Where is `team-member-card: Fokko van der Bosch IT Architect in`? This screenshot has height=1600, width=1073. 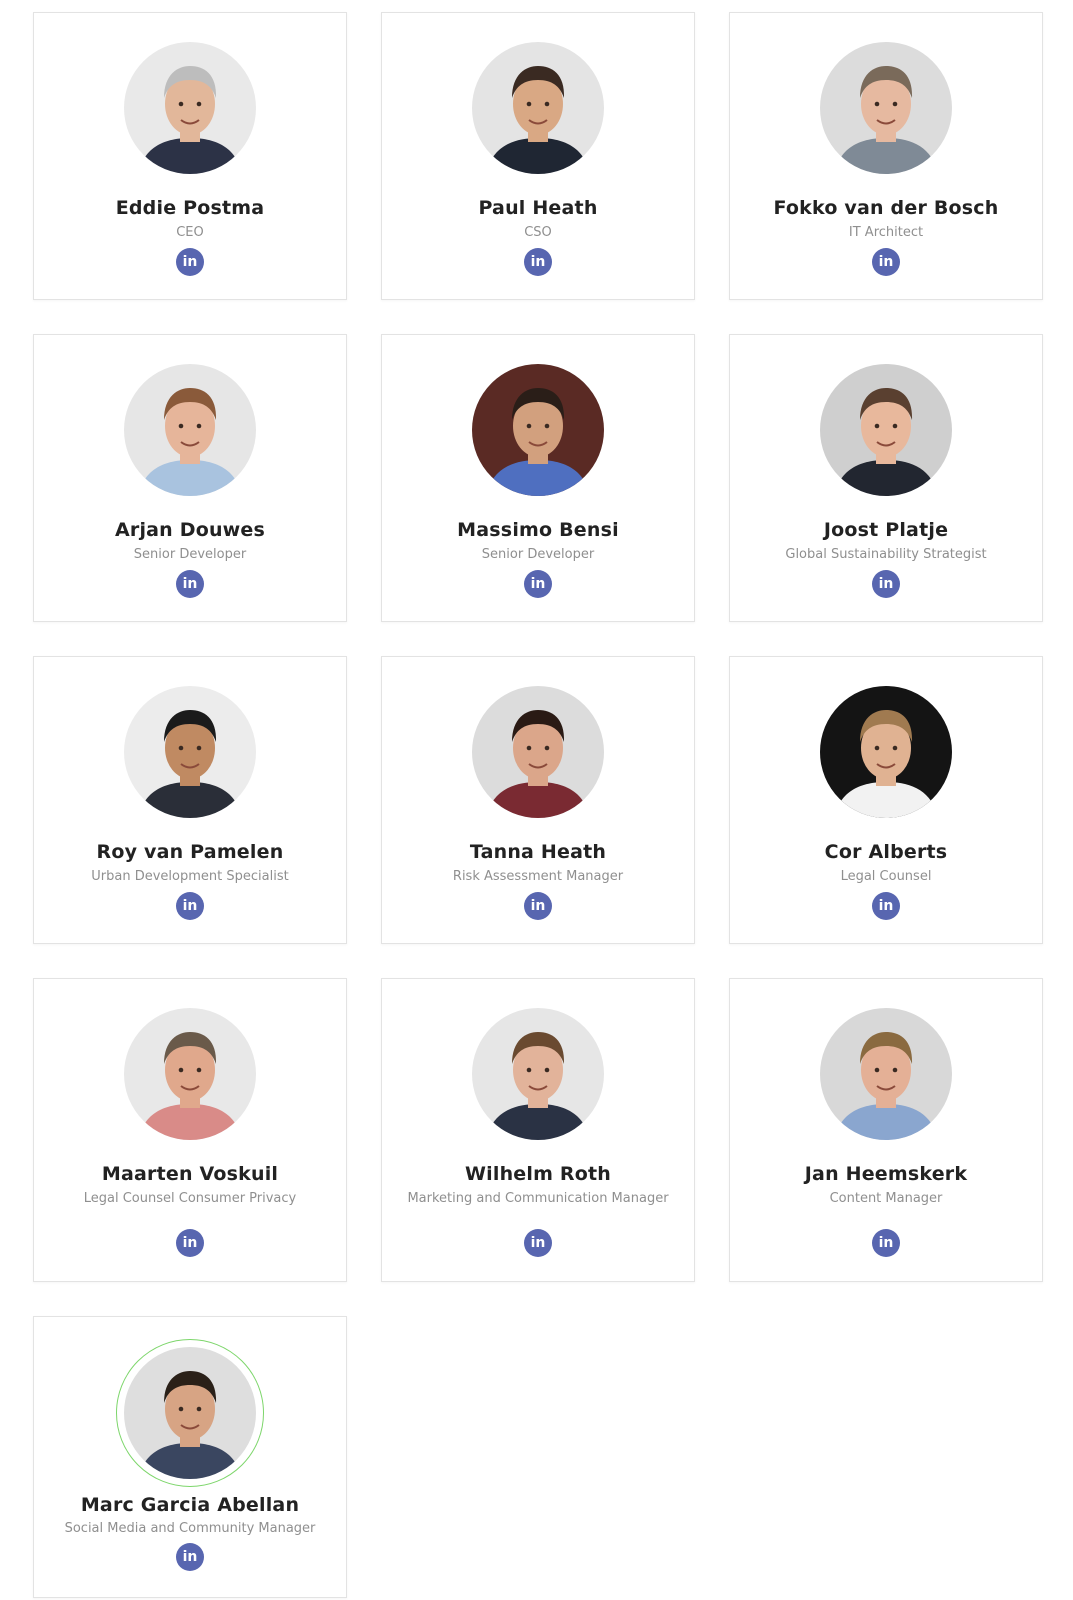 team-member-card: Fokko van der Bosch IT Architect in is located at coordinates (886, 156).